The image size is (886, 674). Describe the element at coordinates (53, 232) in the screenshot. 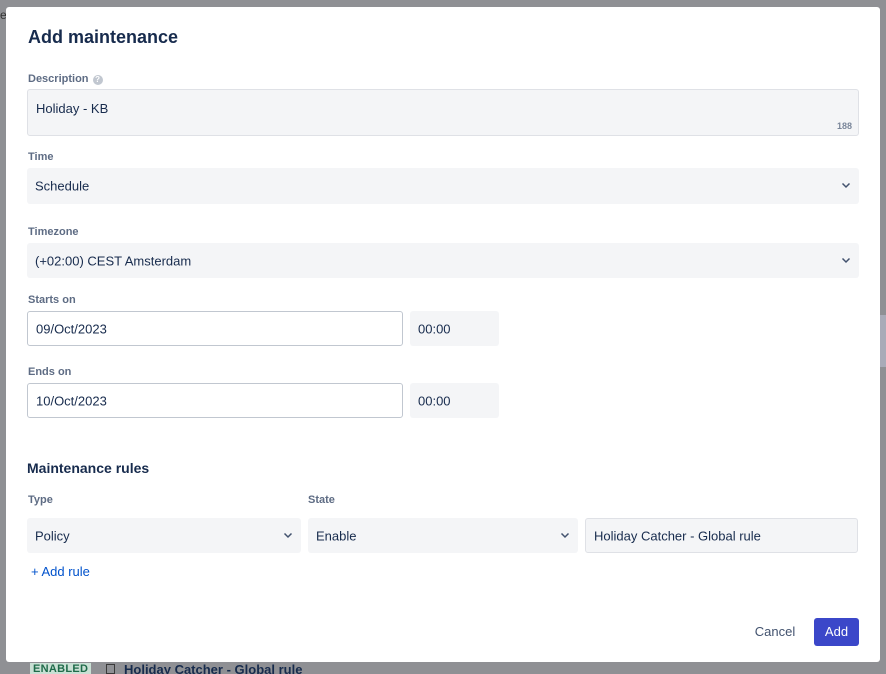

I see `timezone-label: Timezone` at that location.